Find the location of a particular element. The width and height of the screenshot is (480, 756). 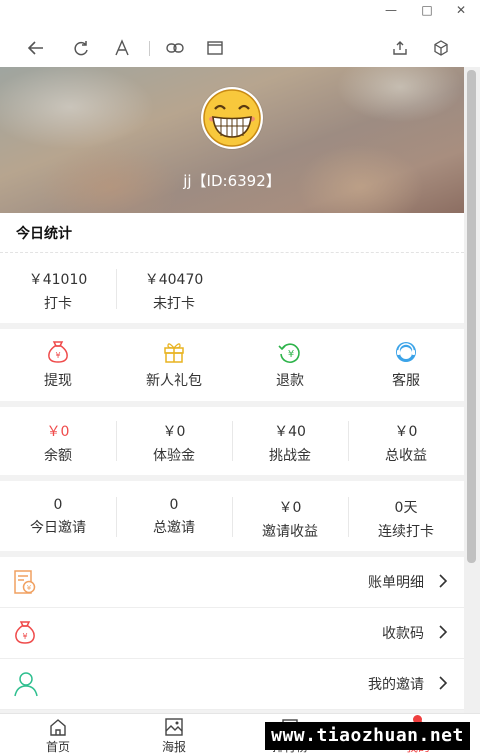

stat-label: 未打卡 is located at coordinates (174, 304).